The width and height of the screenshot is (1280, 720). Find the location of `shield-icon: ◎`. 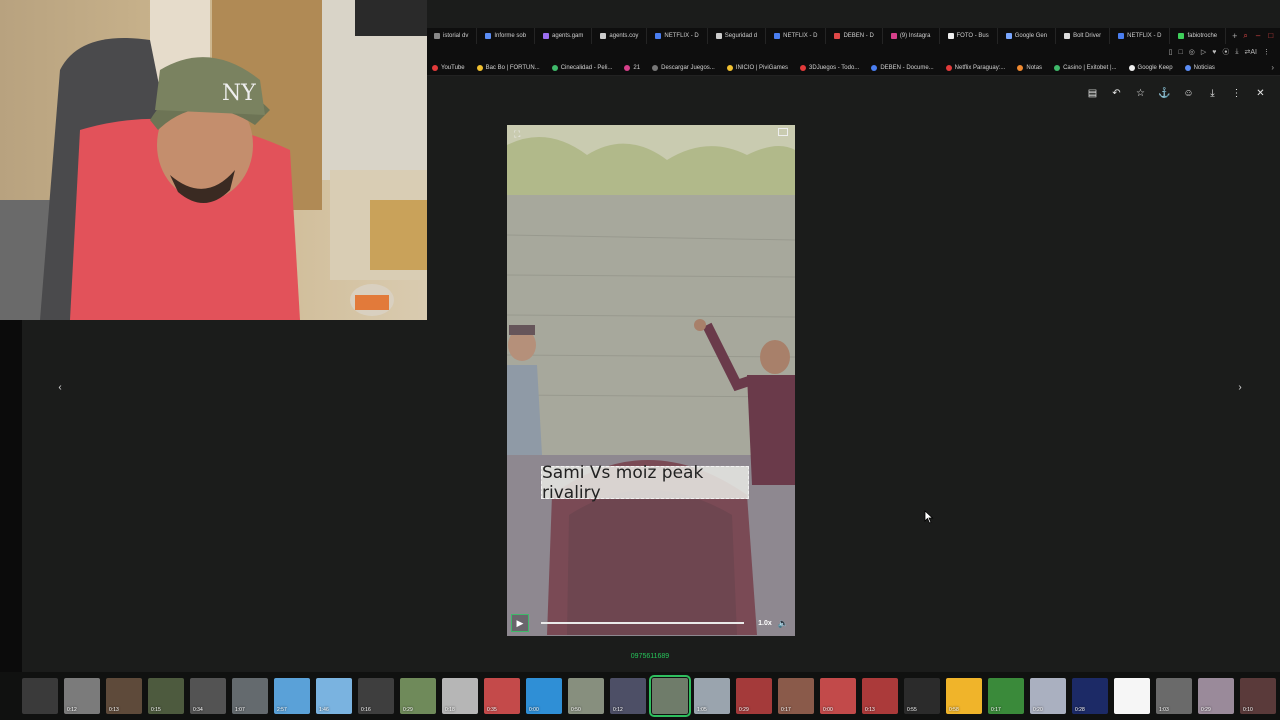

shield-icon: ◎ is located at coordinates (1192, 52).